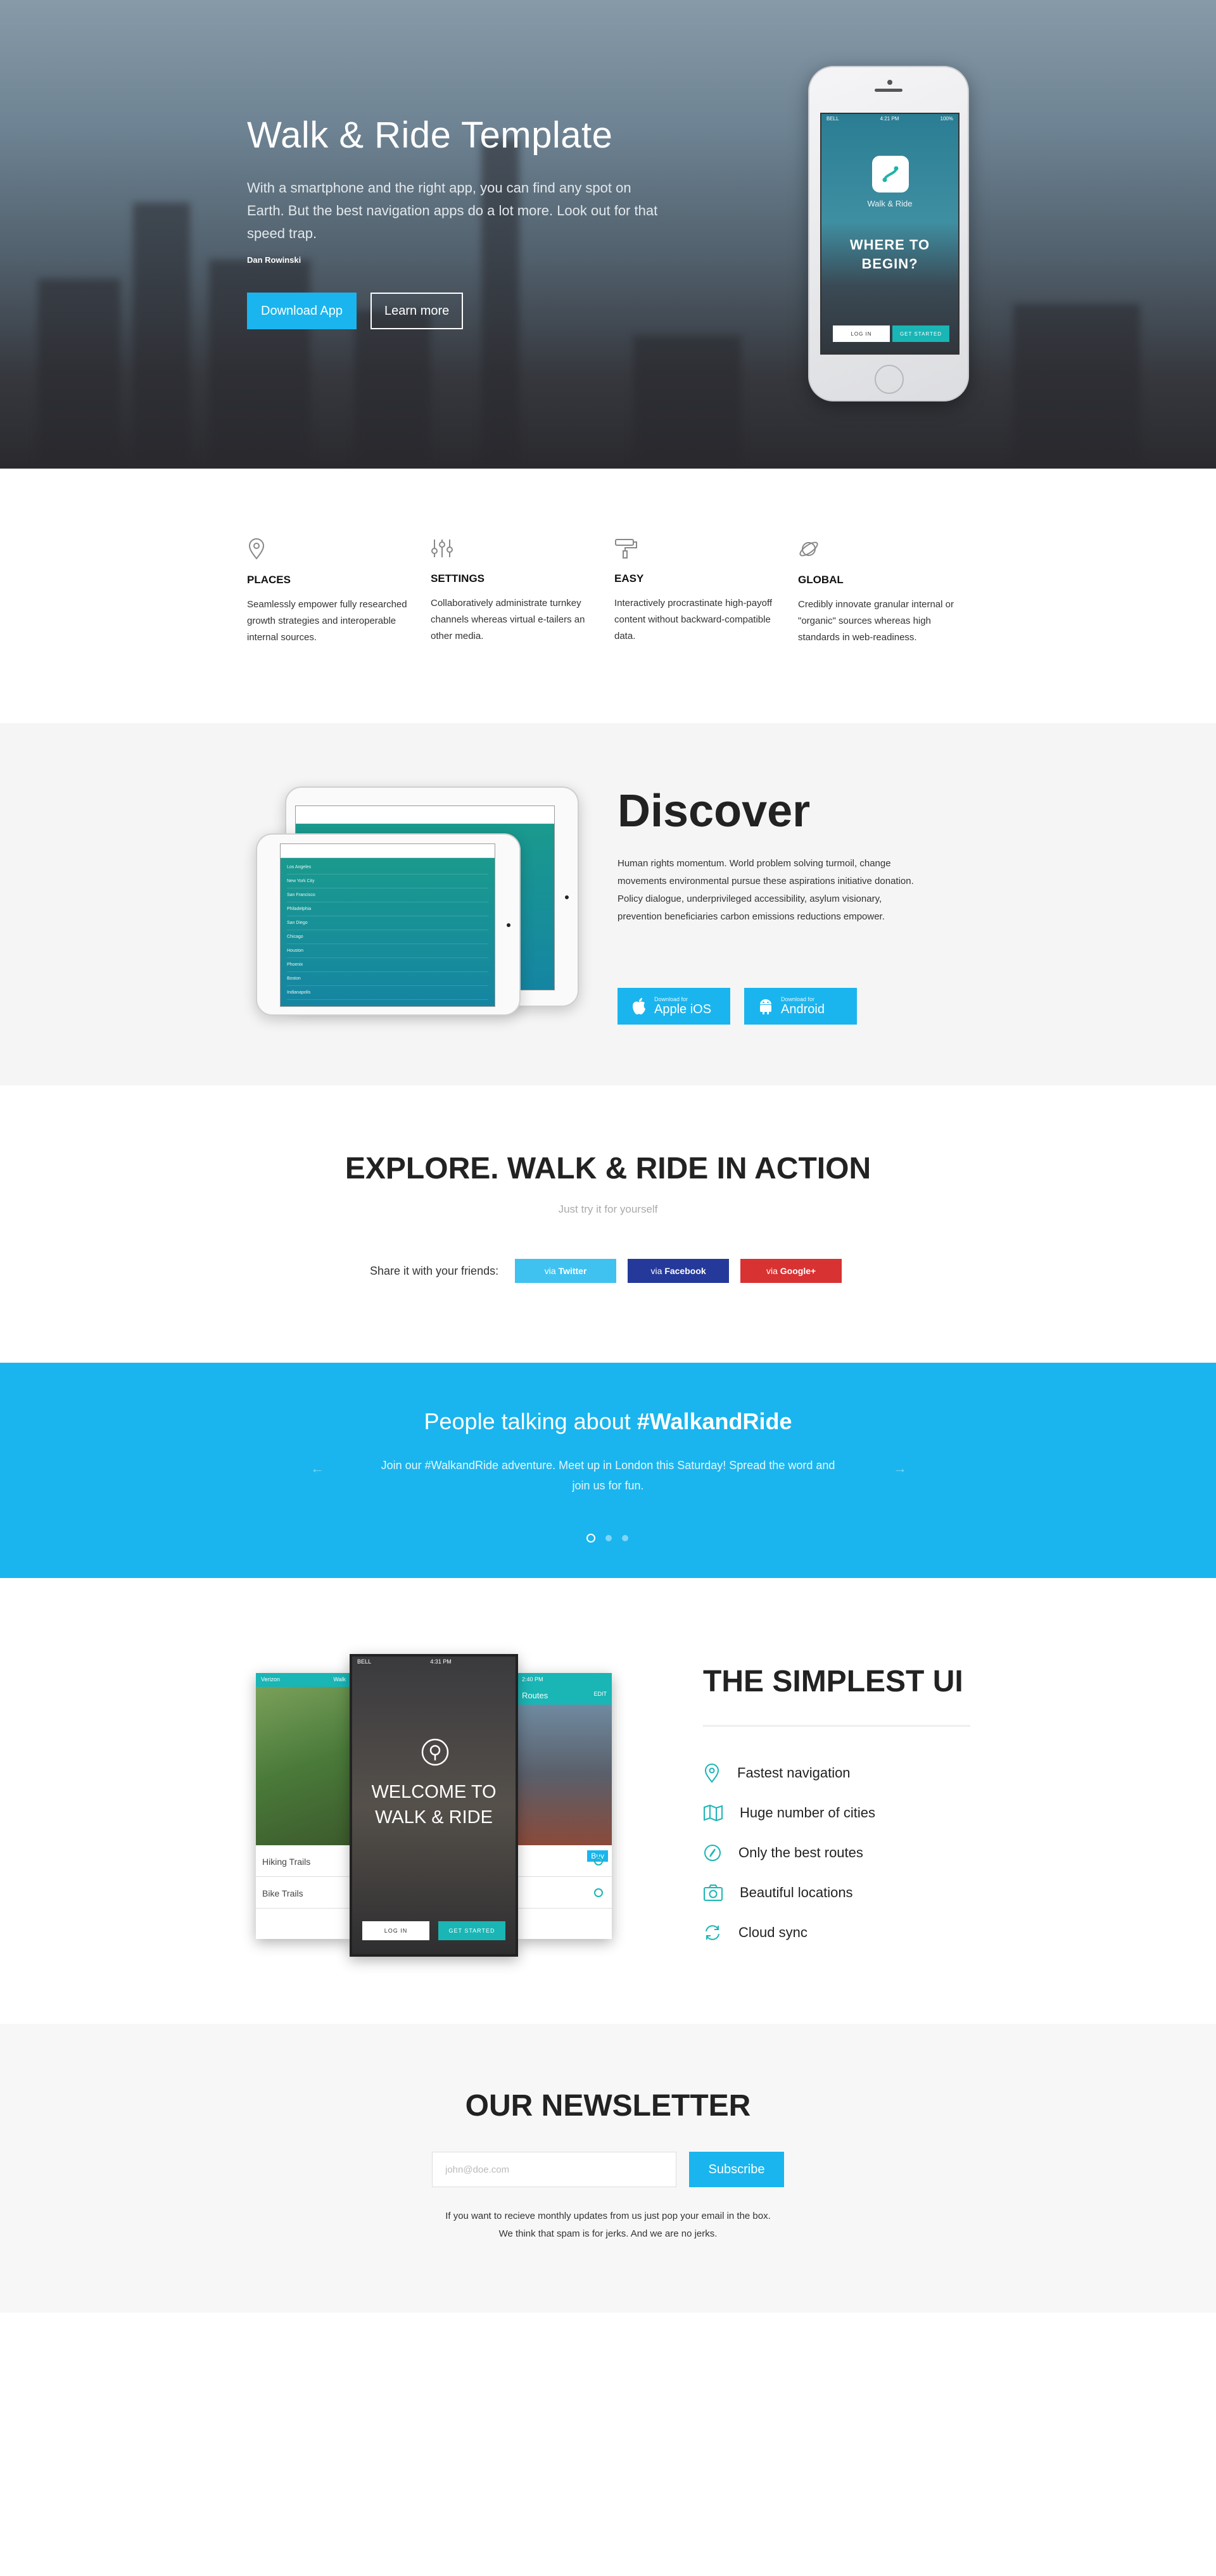  I want to click on camera-icon, so click(713, 1892).